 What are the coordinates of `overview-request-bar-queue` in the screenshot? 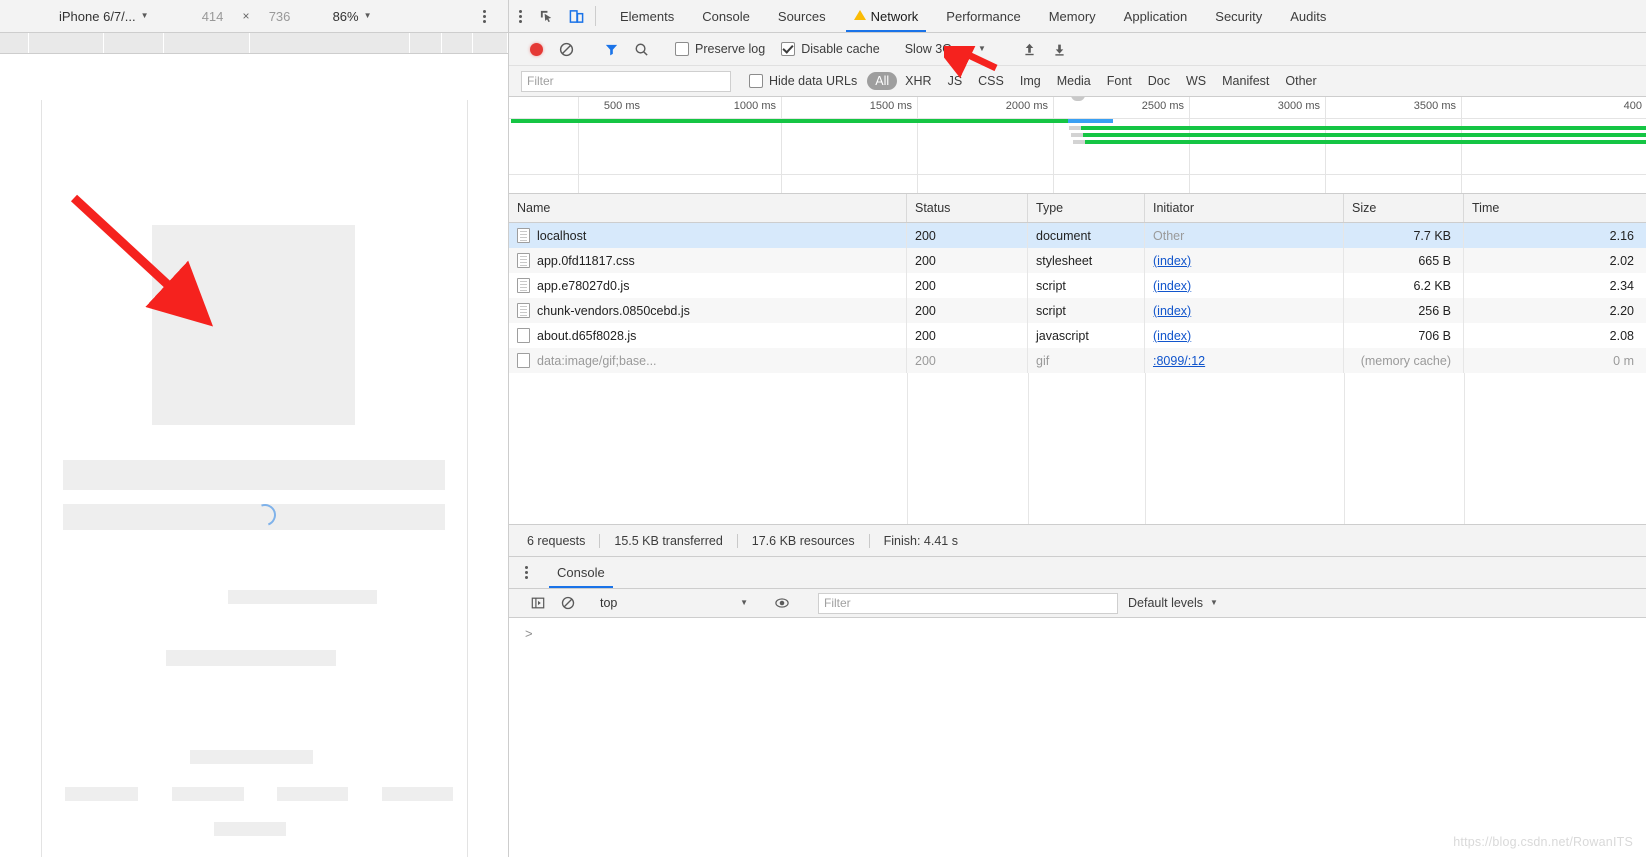 It's located at (1075, 128).